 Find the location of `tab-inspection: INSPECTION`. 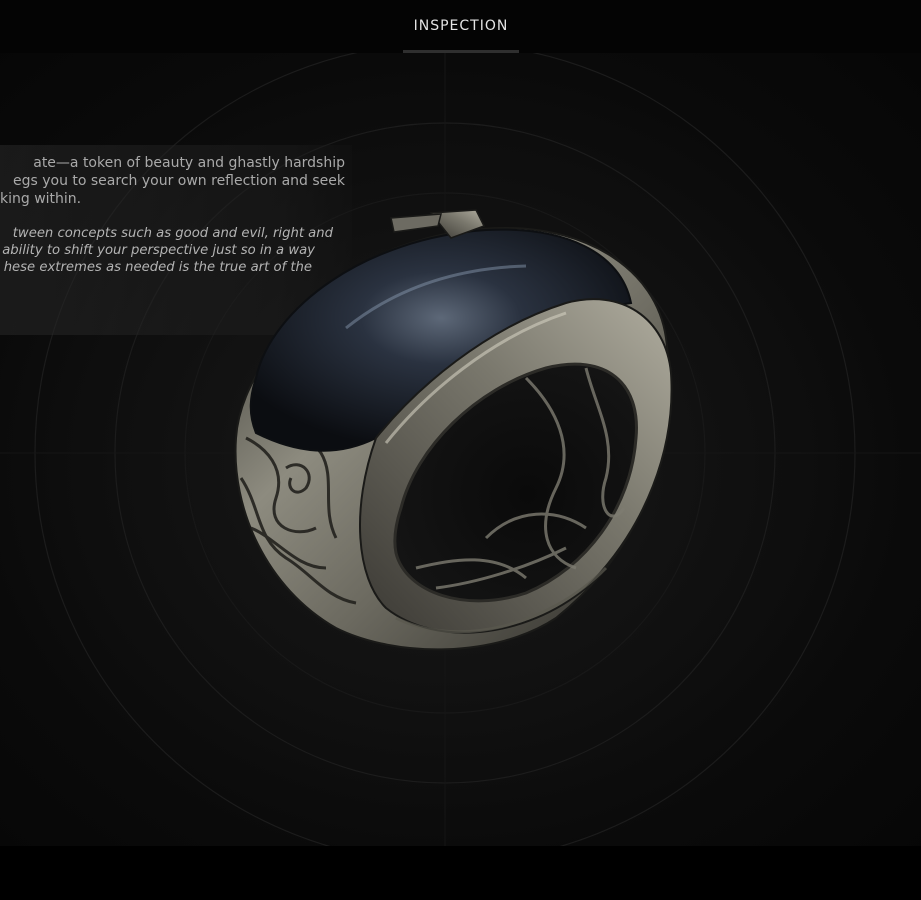

tab-inspection: INSPECTION is located at coordinates (461, 26).